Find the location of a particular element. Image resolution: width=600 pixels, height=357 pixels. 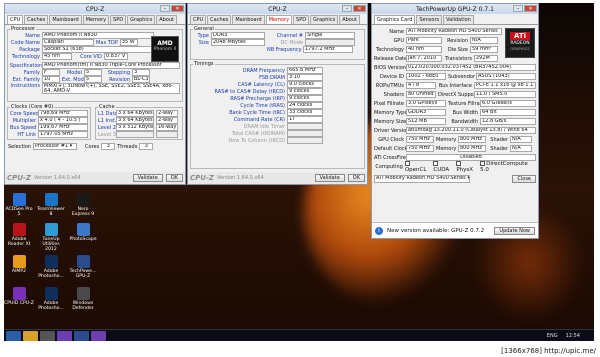

diesize-label: Die Size is located at coordinates (457, 49).